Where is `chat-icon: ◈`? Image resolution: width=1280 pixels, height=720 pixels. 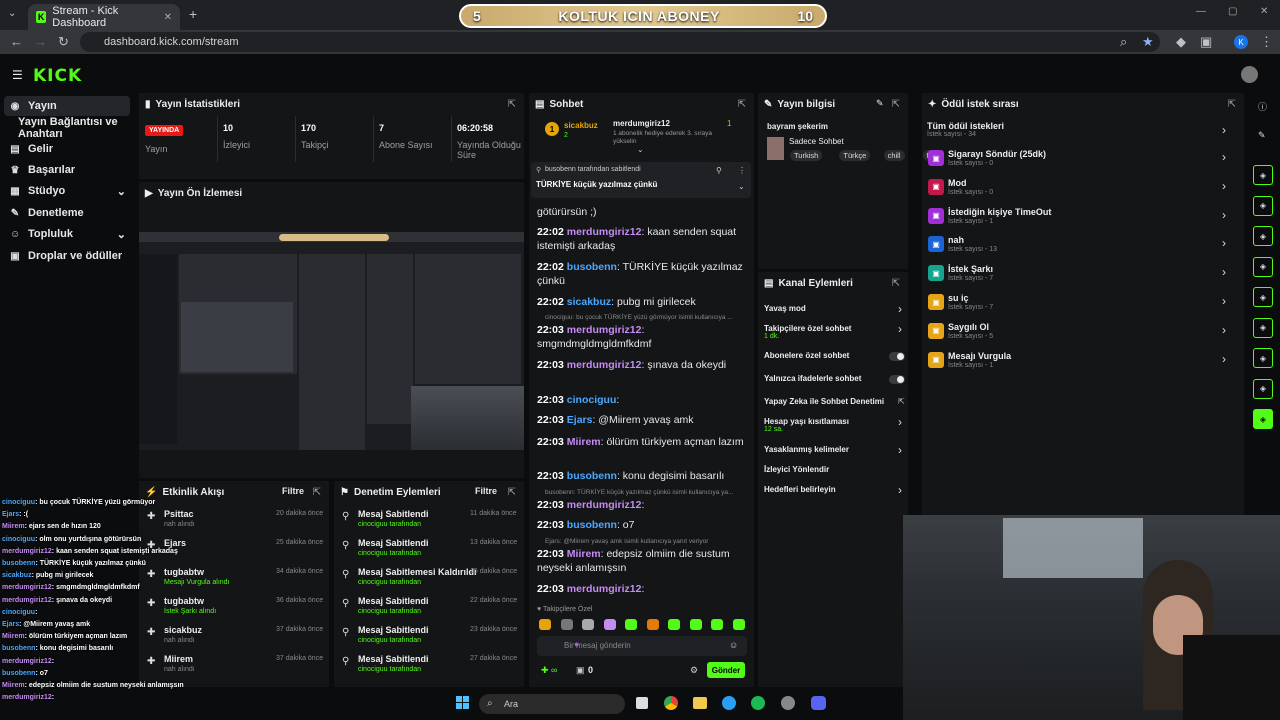 chat-icon: ◈ is located at coordinates (1263, 266).